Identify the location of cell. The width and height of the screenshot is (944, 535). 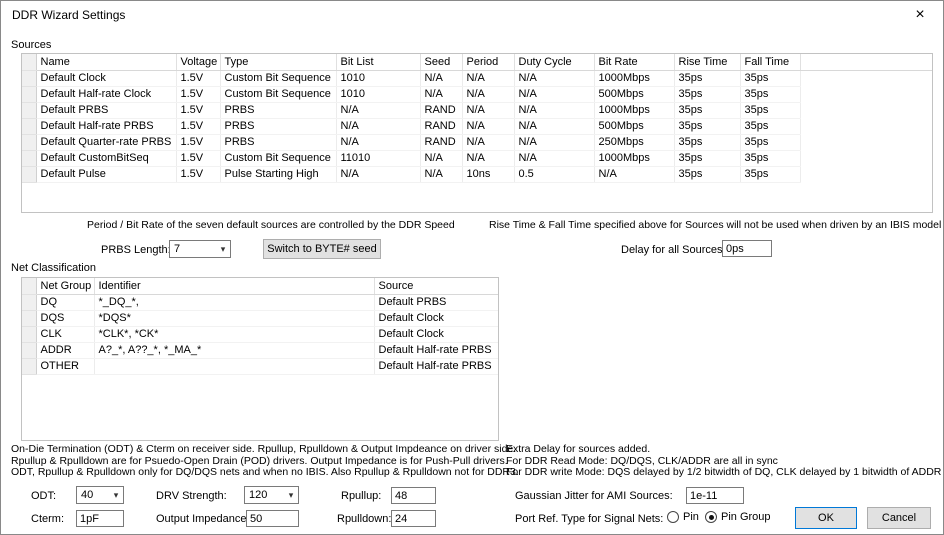
(234, 366).